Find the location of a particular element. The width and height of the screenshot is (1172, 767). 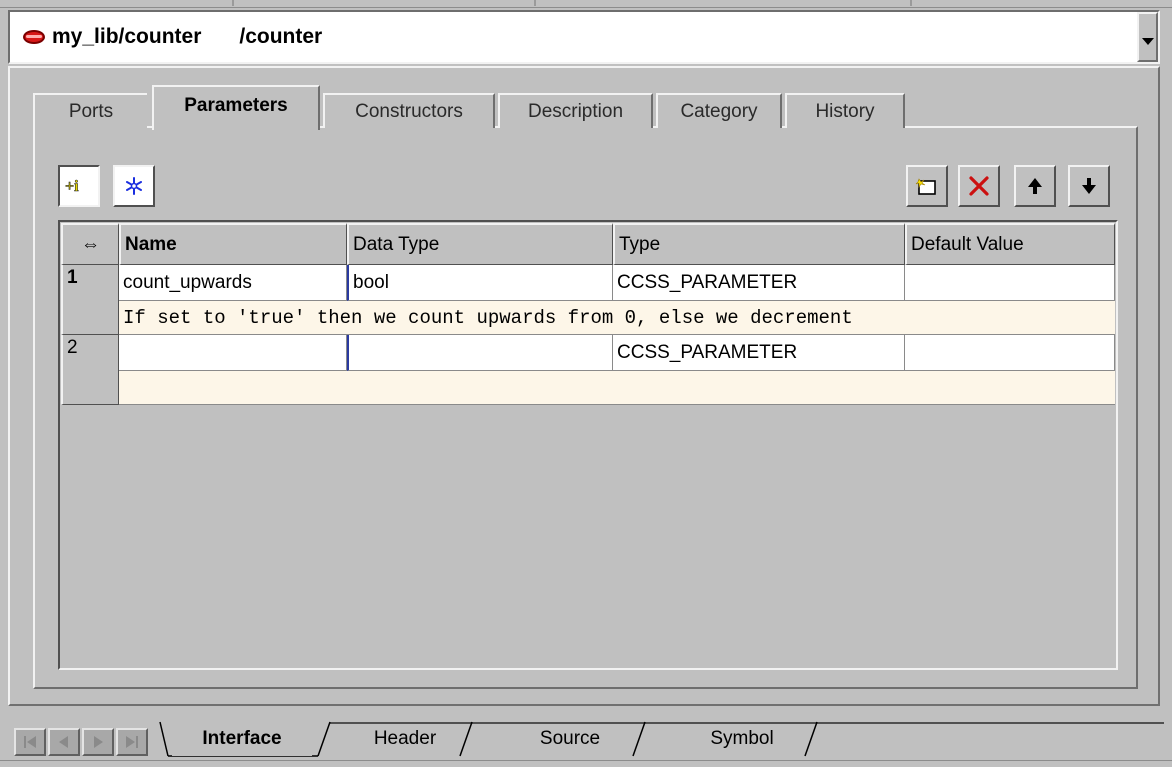

cell-data-type: bool is located at coordinates (480, 283).